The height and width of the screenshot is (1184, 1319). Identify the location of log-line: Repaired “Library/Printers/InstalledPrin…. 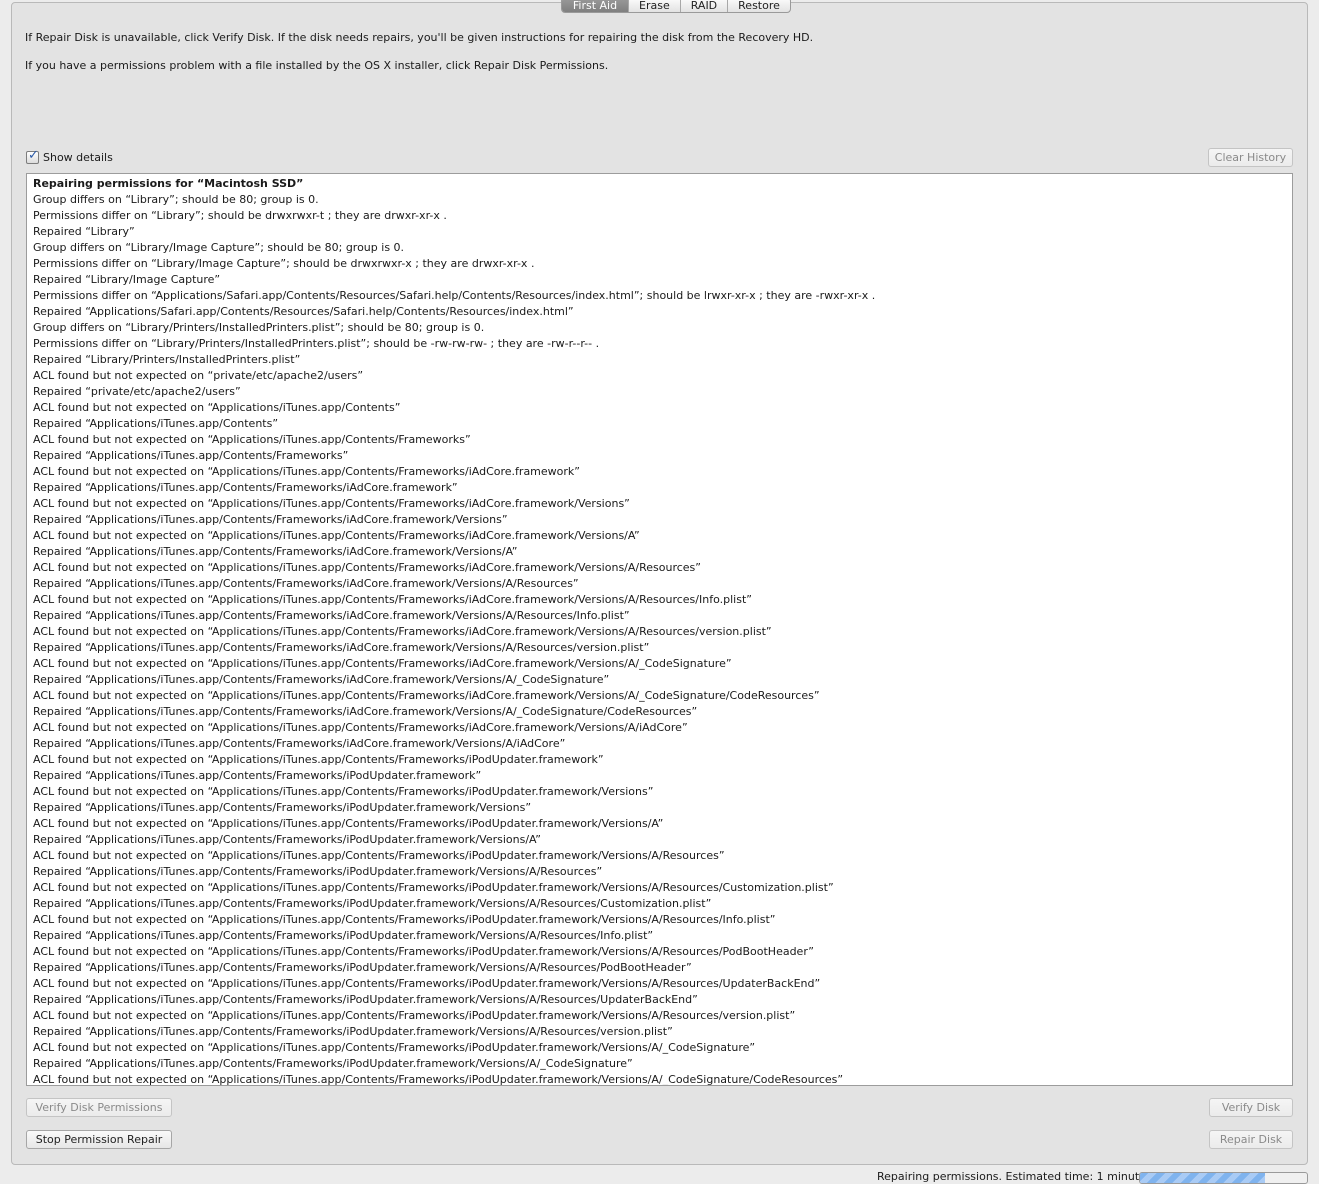
(167, 359).